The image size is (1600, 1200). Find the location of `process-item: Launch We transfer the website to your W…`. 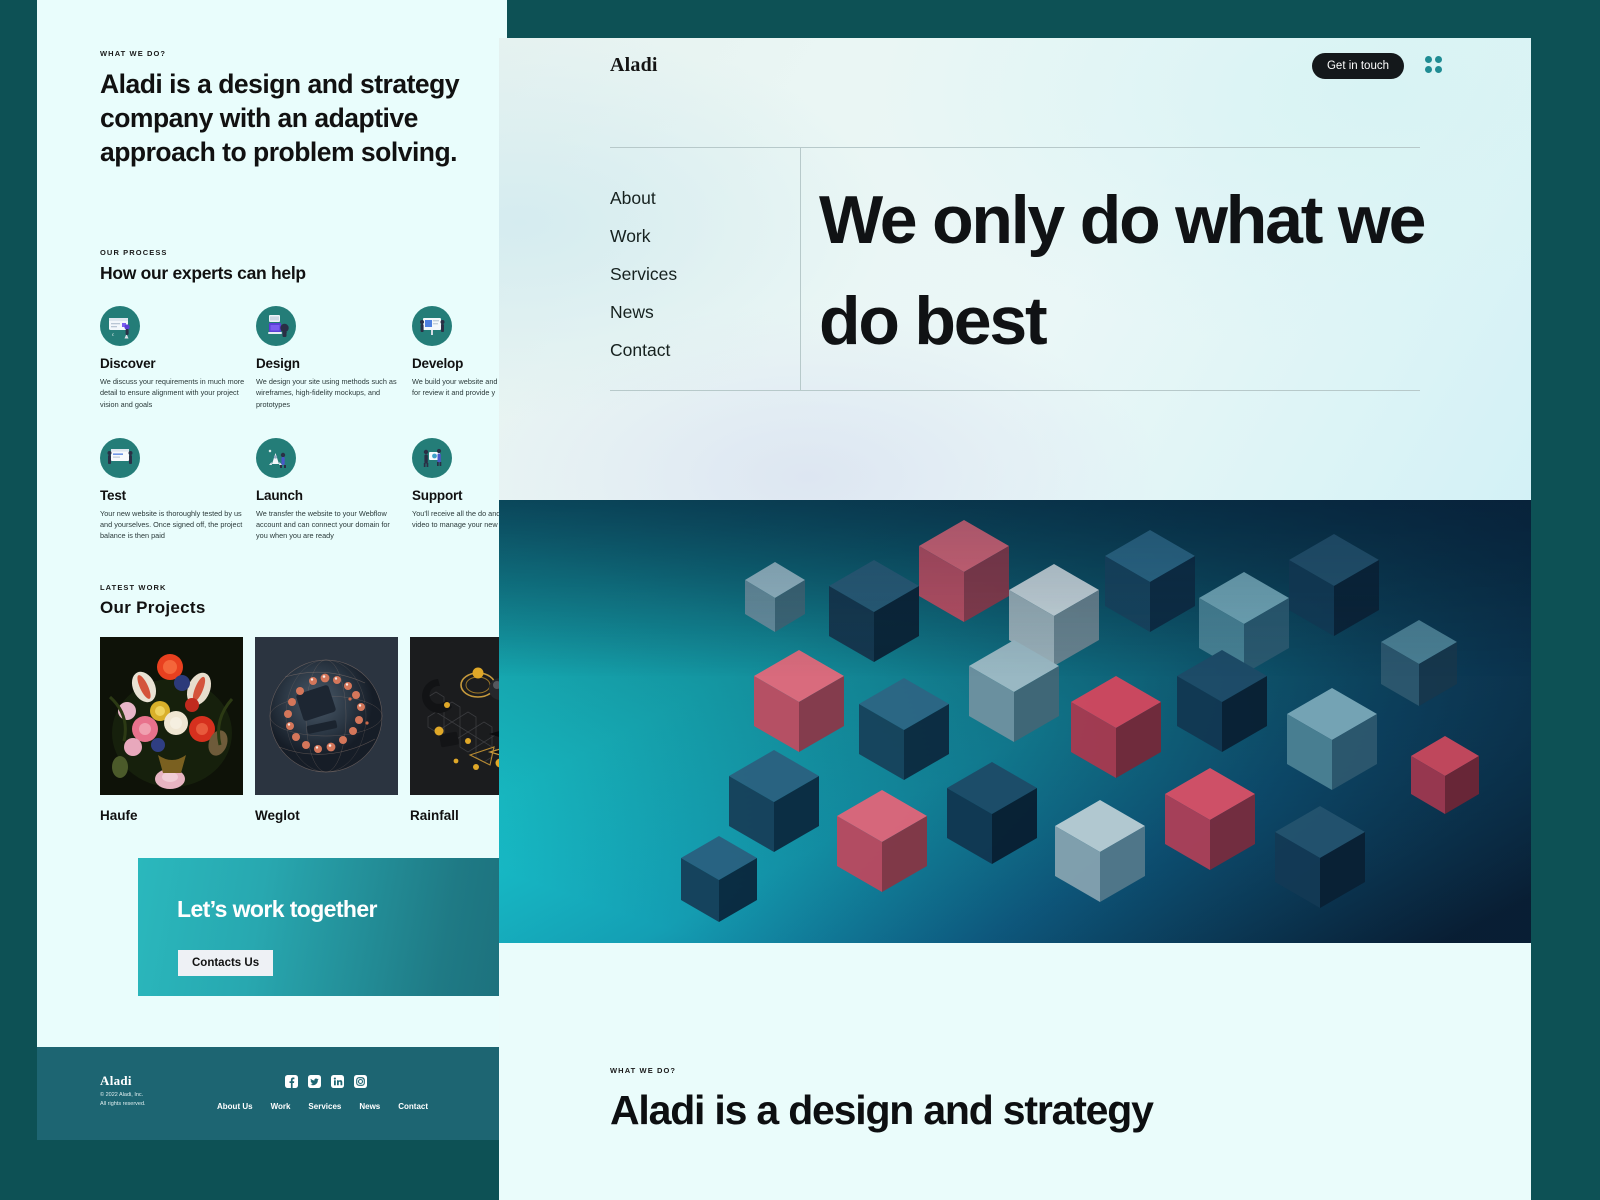

process-item: Launch We transfer the website to your W… is located at coordinates (328, 489).